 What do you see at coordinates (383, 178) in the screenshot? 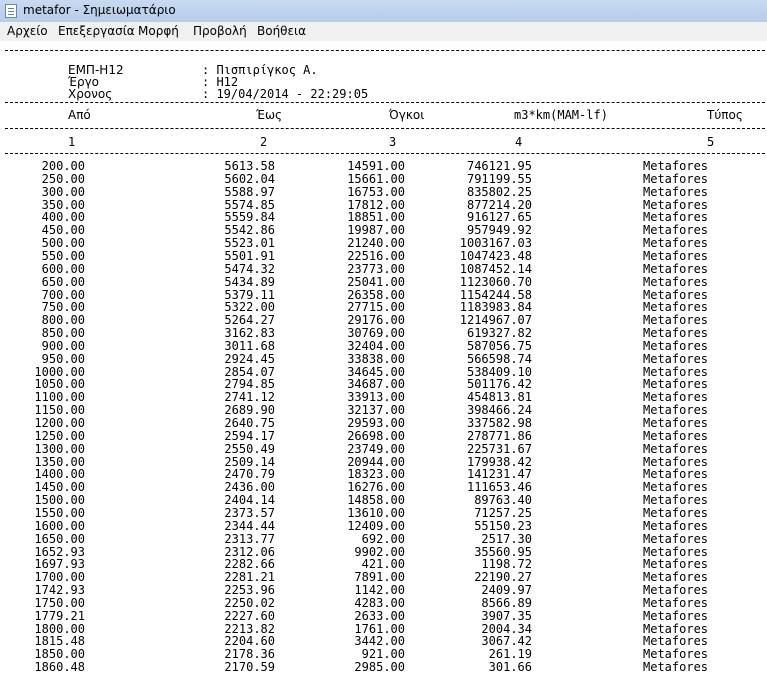
I see `table-row: 250.00 5602.04 15661.00 791199.55 Metafores` at bounding box center [383, 178].